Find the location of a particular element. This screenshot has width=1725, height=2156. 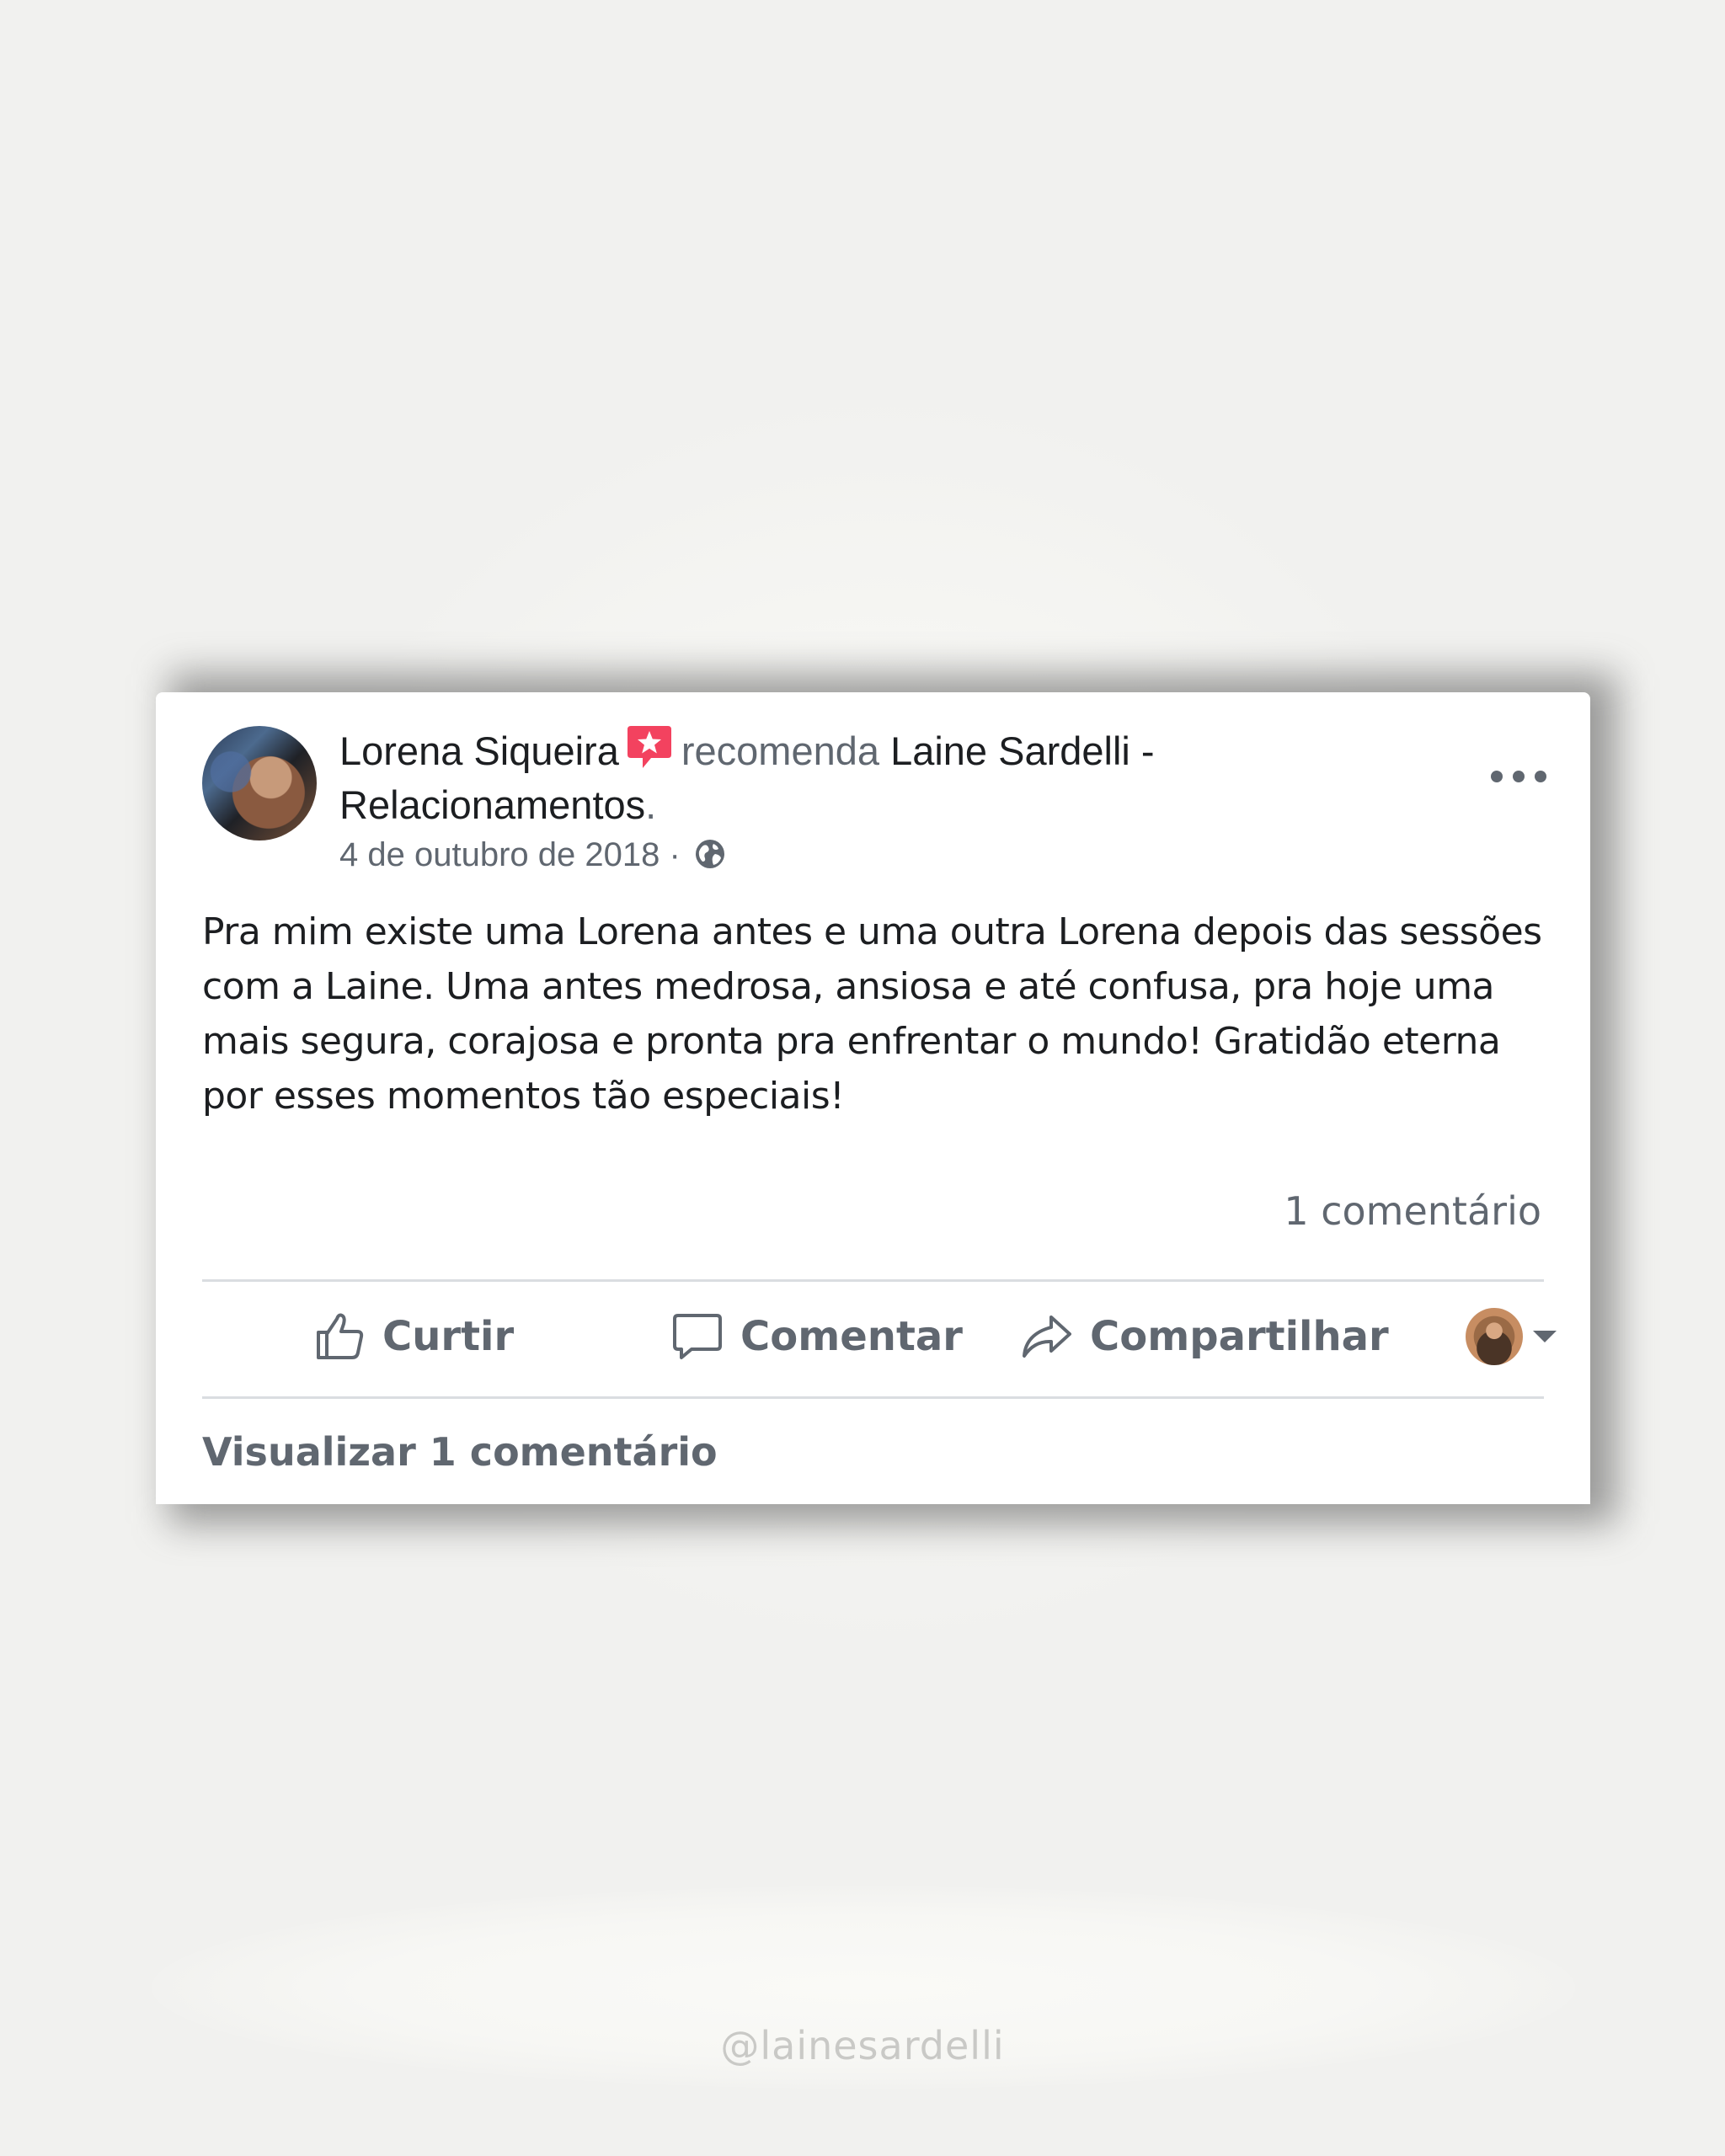

thumbs-up-icon is located at coordinates (340, 1336).